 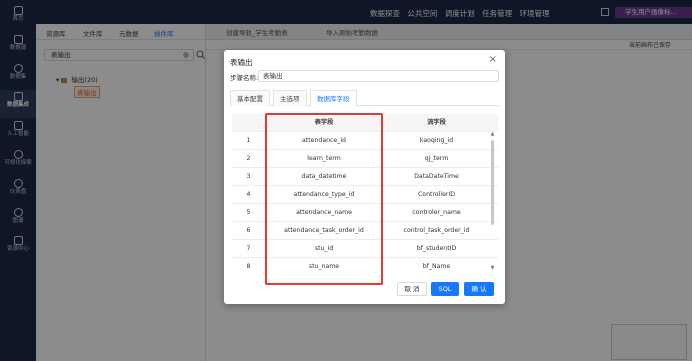 I want to click on table-row: 5 attendance_name controler_name, so click(x=365, y=213).